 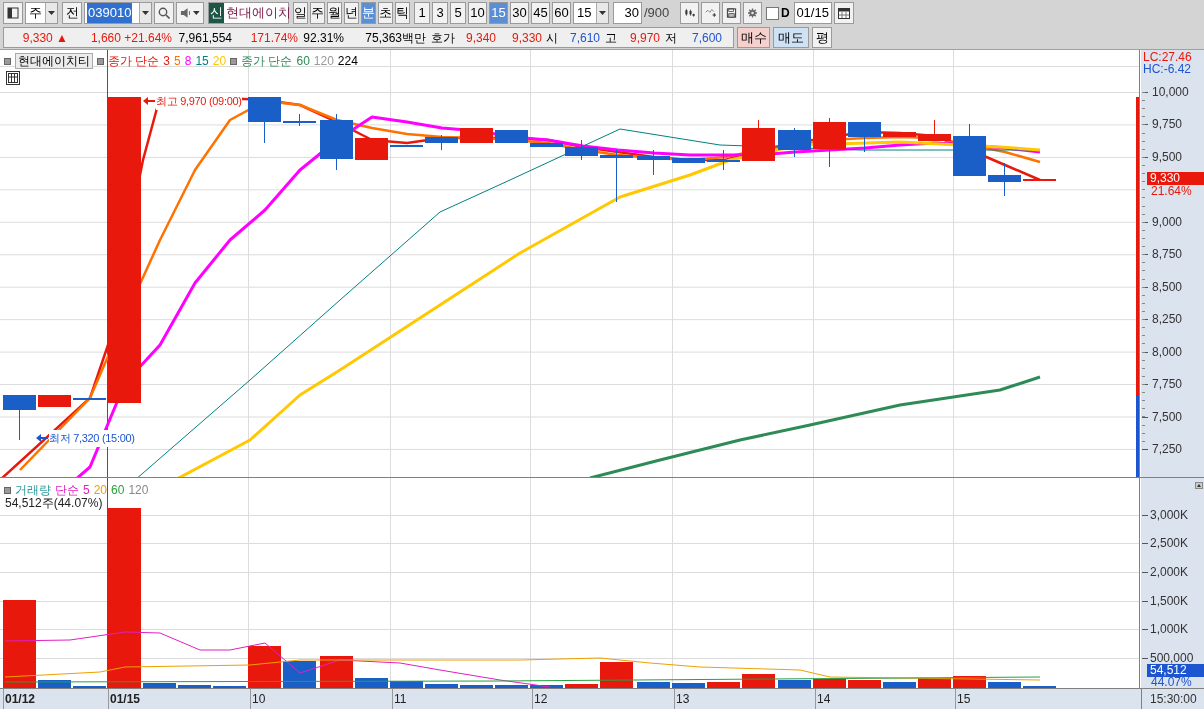 I want to click on arrow-icon, so click(x=42, y=438).